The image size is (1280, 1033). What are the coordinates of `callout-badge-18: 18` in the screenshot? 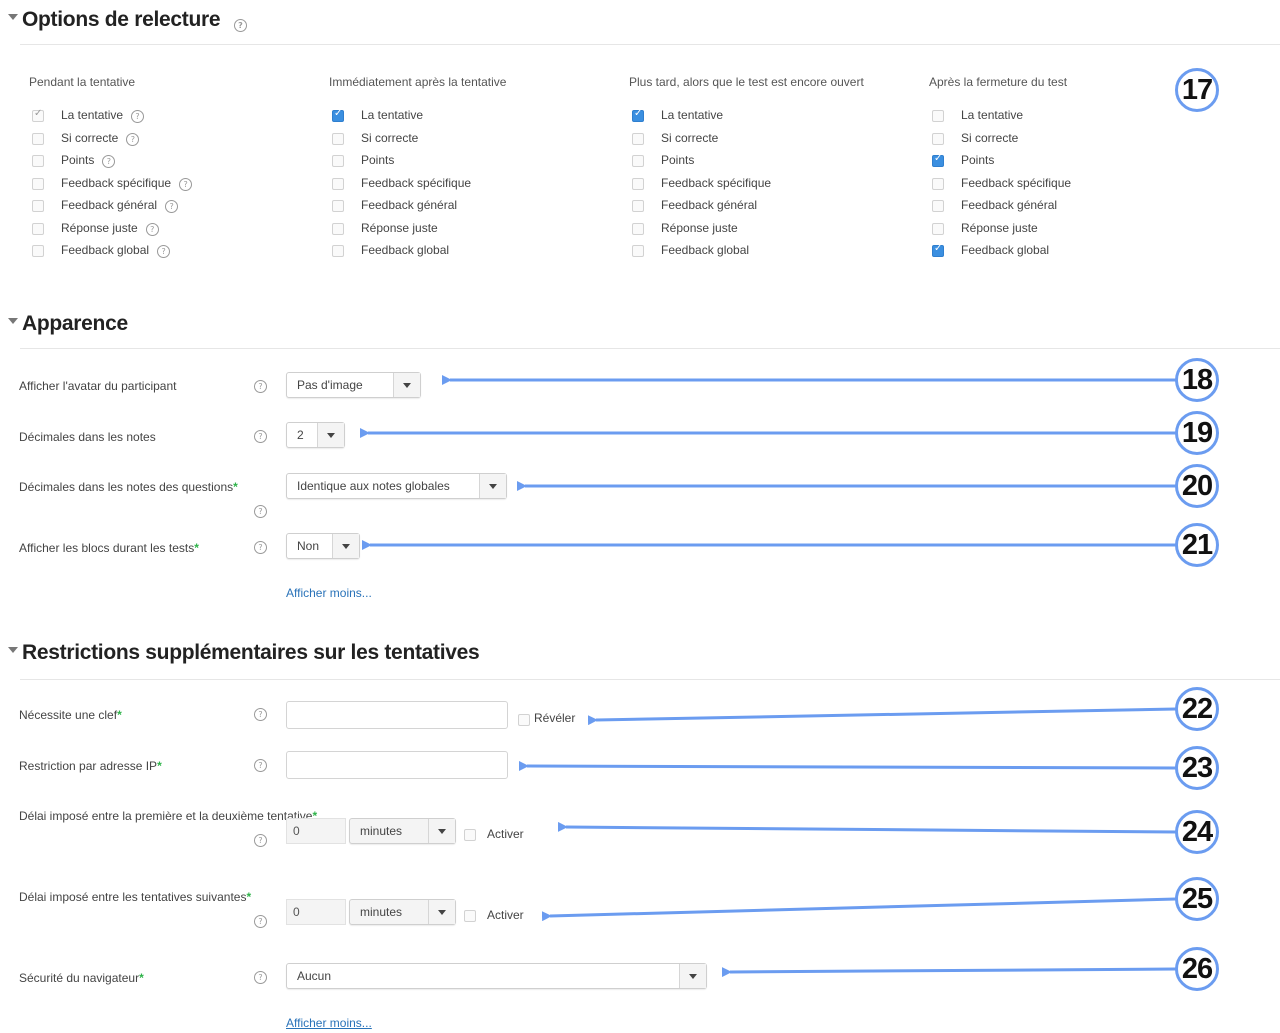 It's located at (1197, 380).